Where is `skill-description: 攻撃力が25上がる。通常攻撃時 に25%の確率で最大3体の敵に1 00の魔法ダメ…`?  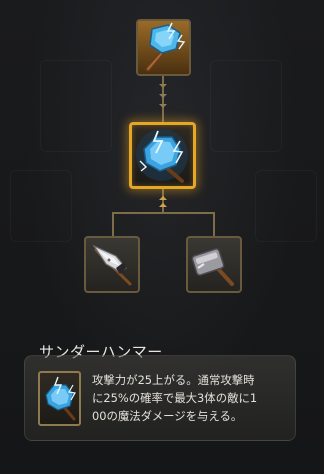 skill-description: 攻撃力が25上がる。通常攻撃時 に25%の確率で最大3体の敵に1 00の魔法ダメ… is located at coordinates (190, 398).